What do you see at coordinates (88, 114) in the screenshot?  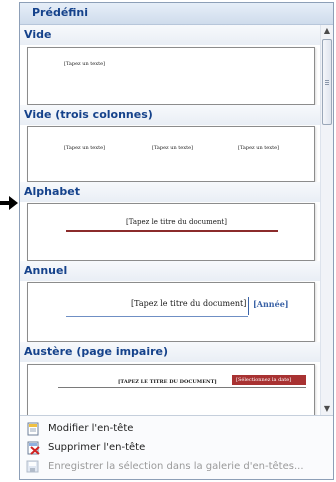 I see `category-label: Vide (trois colonnes)` at bounding box center [88, 114].